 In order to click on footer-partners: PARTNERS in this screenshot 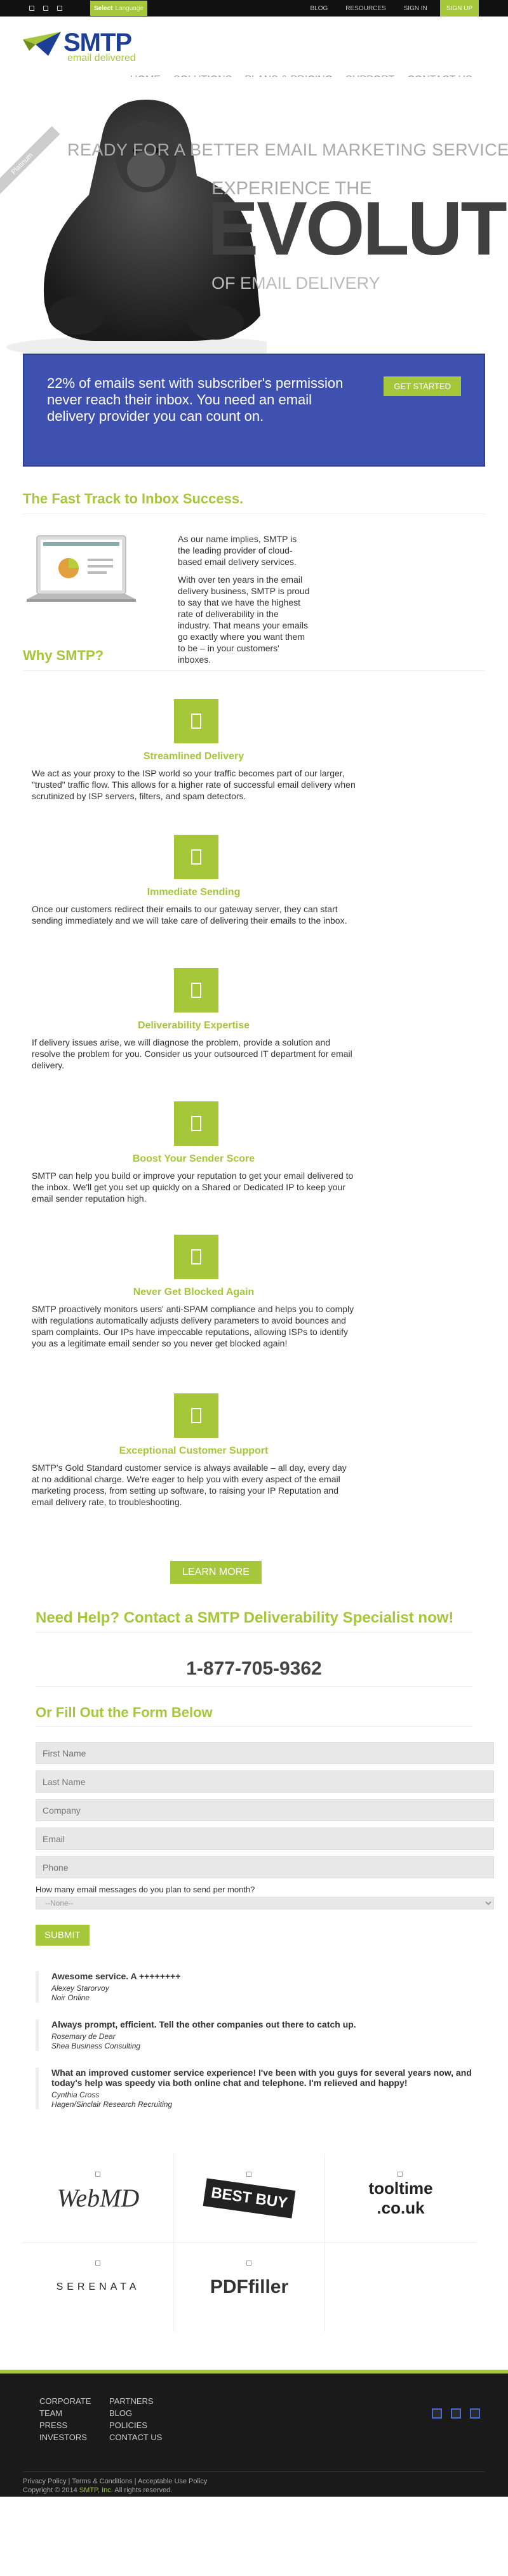, I will do `click(144, 2401)`.